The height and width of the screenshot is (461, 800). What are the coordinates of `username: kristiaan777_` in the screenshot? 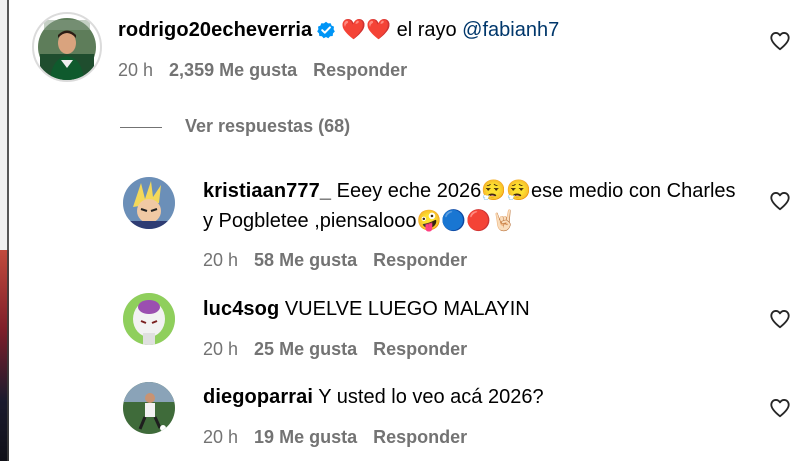 It's located at (267, 191).